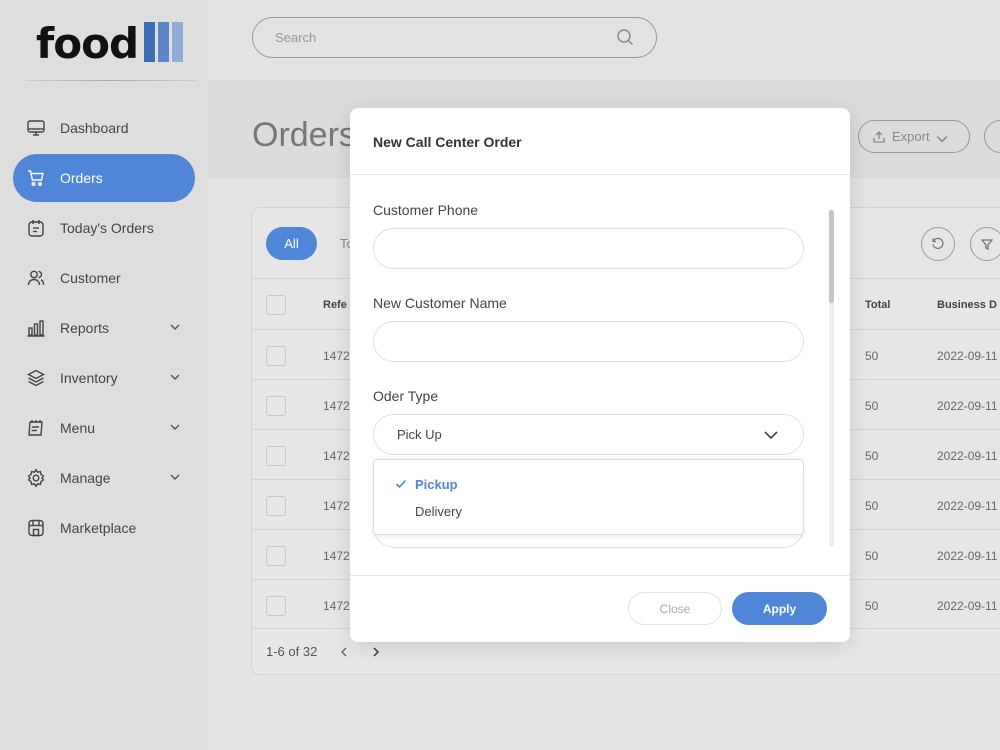 The height and width of the screenshot is (750, 1000). I want to click on dropdown-option-delivery: Delivery, so click(438, 511).